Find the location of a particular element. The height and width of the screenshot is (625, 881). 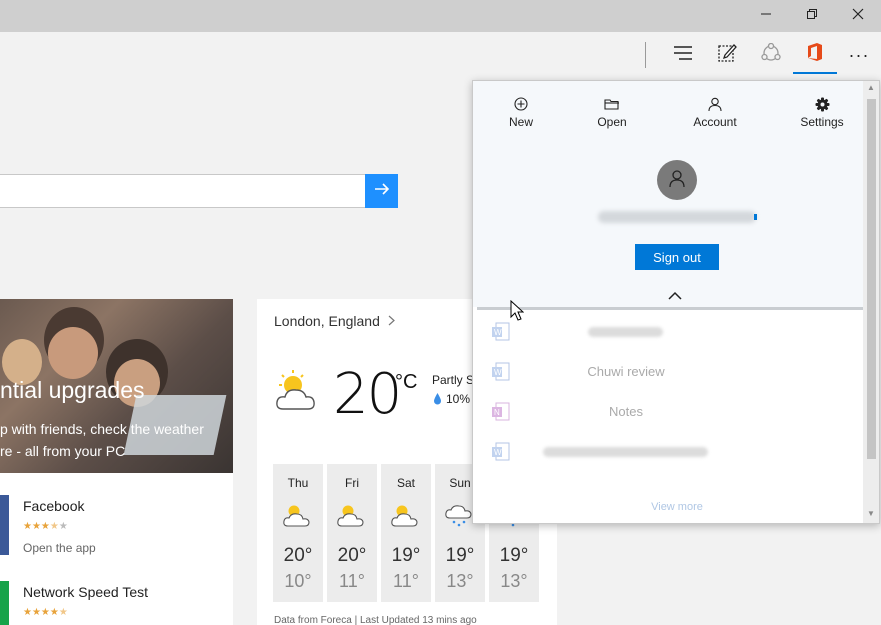

web-note-button is located at coordinates (727, 55).